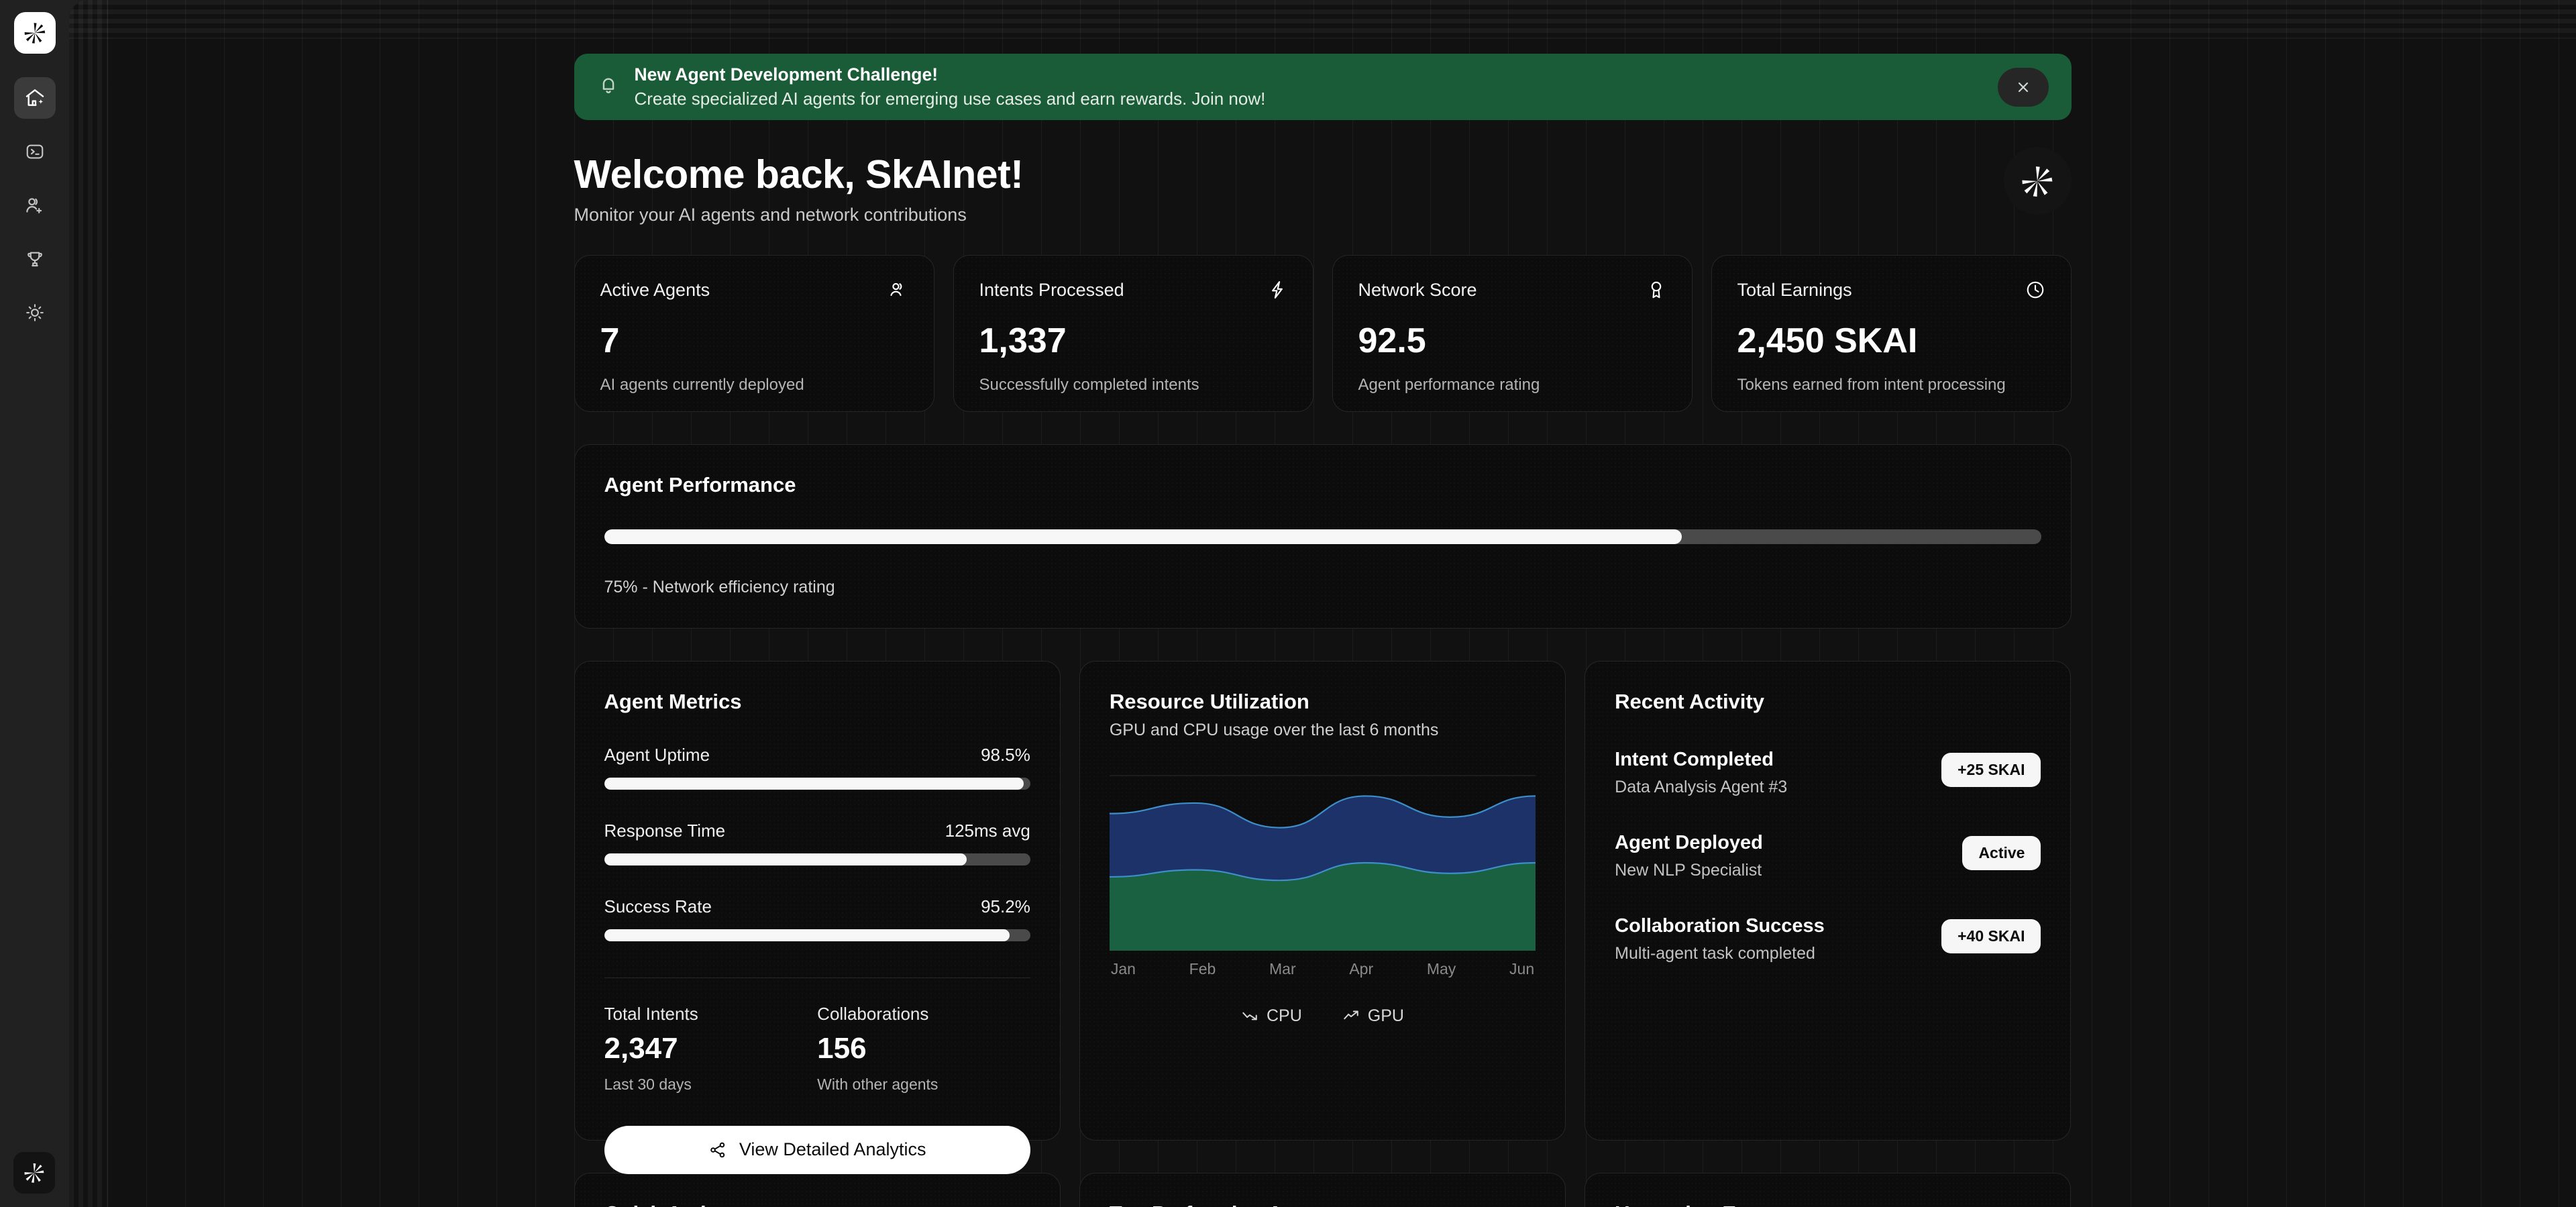  What do you see at coordinates (1794, 289) in the screenshot?
I see `stat-label: Total Earnings` at bounding box center [1794, 289].